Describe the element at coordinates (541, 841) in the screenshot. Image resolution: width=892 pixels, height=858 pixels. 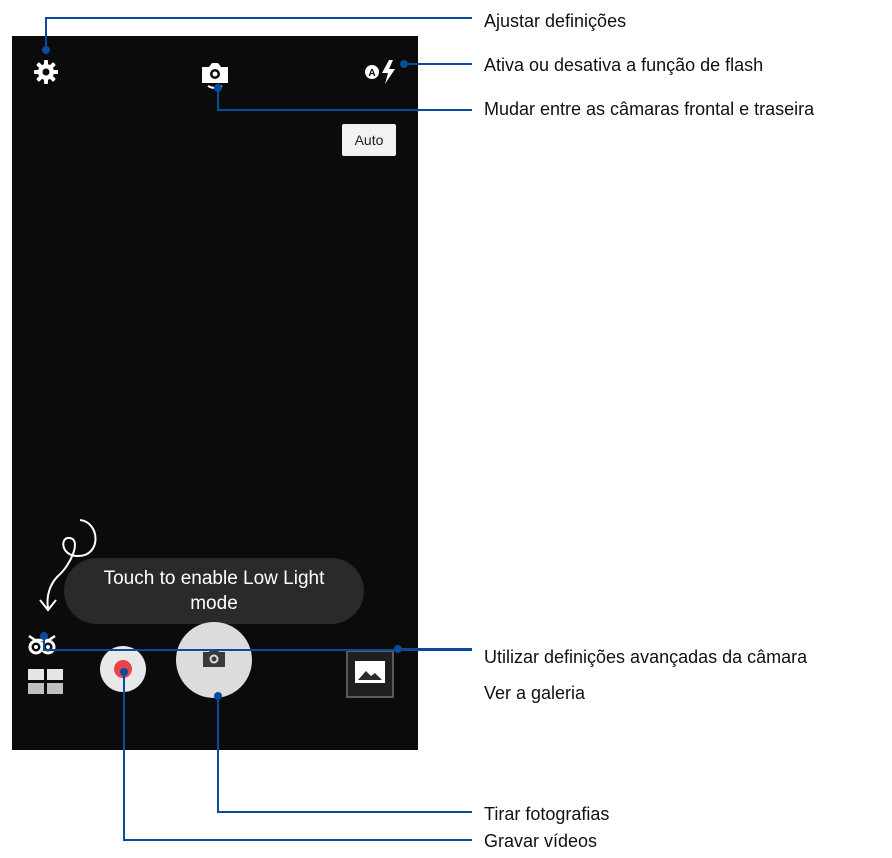
I see `callout-record-video: Gravar vídeos` at that location.